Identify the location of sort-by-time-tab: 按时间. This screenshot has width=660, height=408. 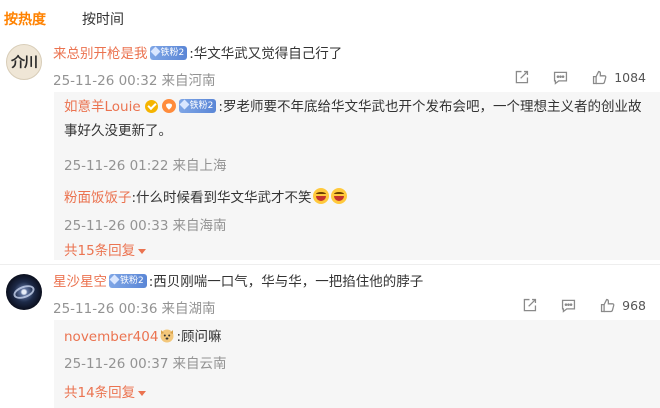
(103, 19).